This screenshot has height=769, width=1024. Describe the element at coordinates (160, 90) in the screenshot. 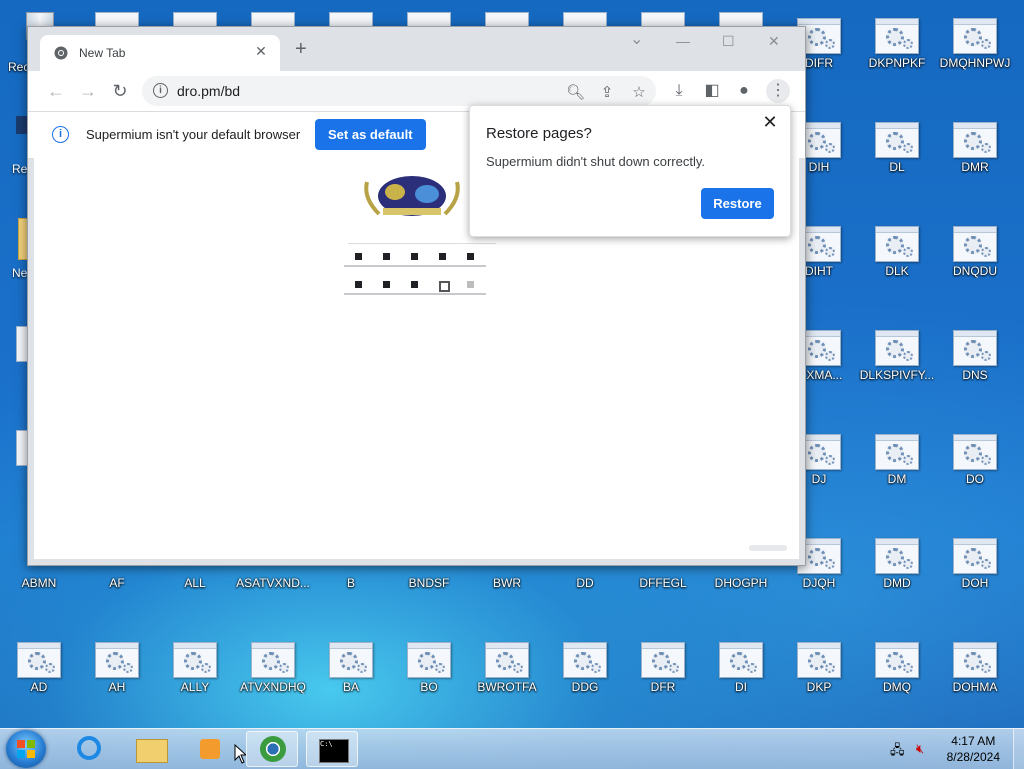

I see `site-info-icon: i` at that location.